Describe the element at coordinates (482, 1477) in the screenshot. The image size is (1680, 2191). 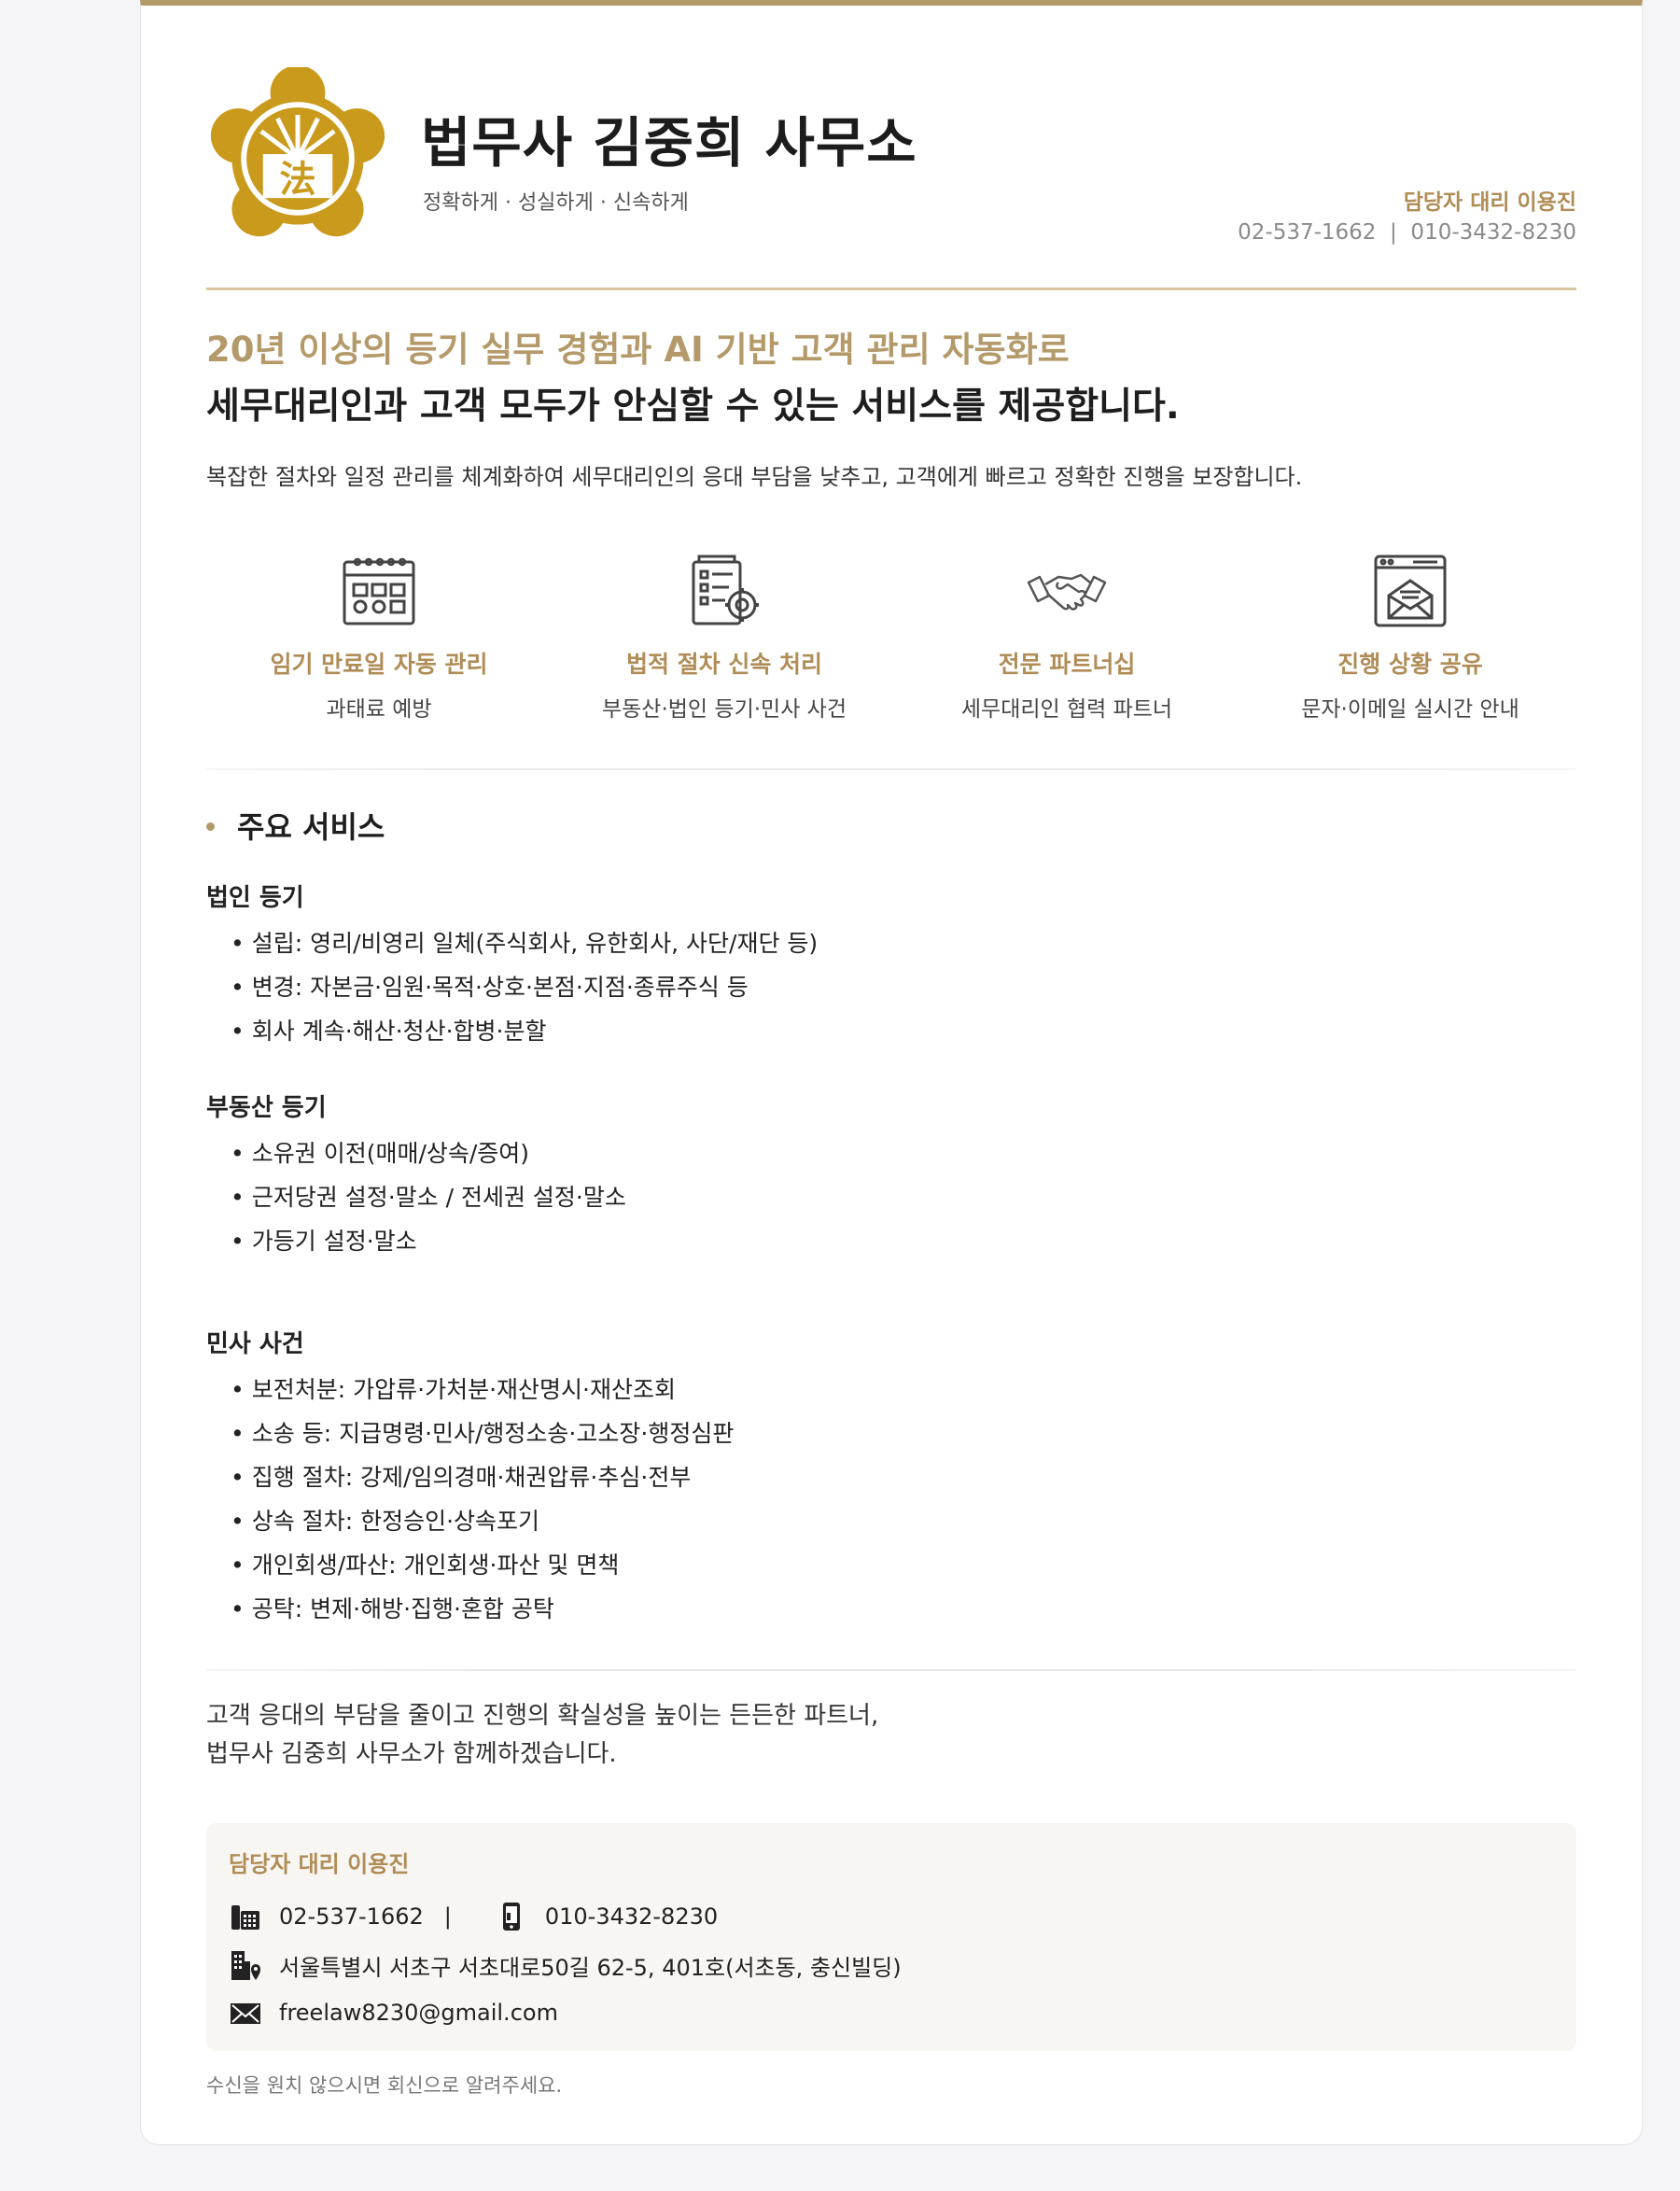
I see `list-item: 집행 절차: 강제/임의경매·채권압류·추심·전부` at that location.